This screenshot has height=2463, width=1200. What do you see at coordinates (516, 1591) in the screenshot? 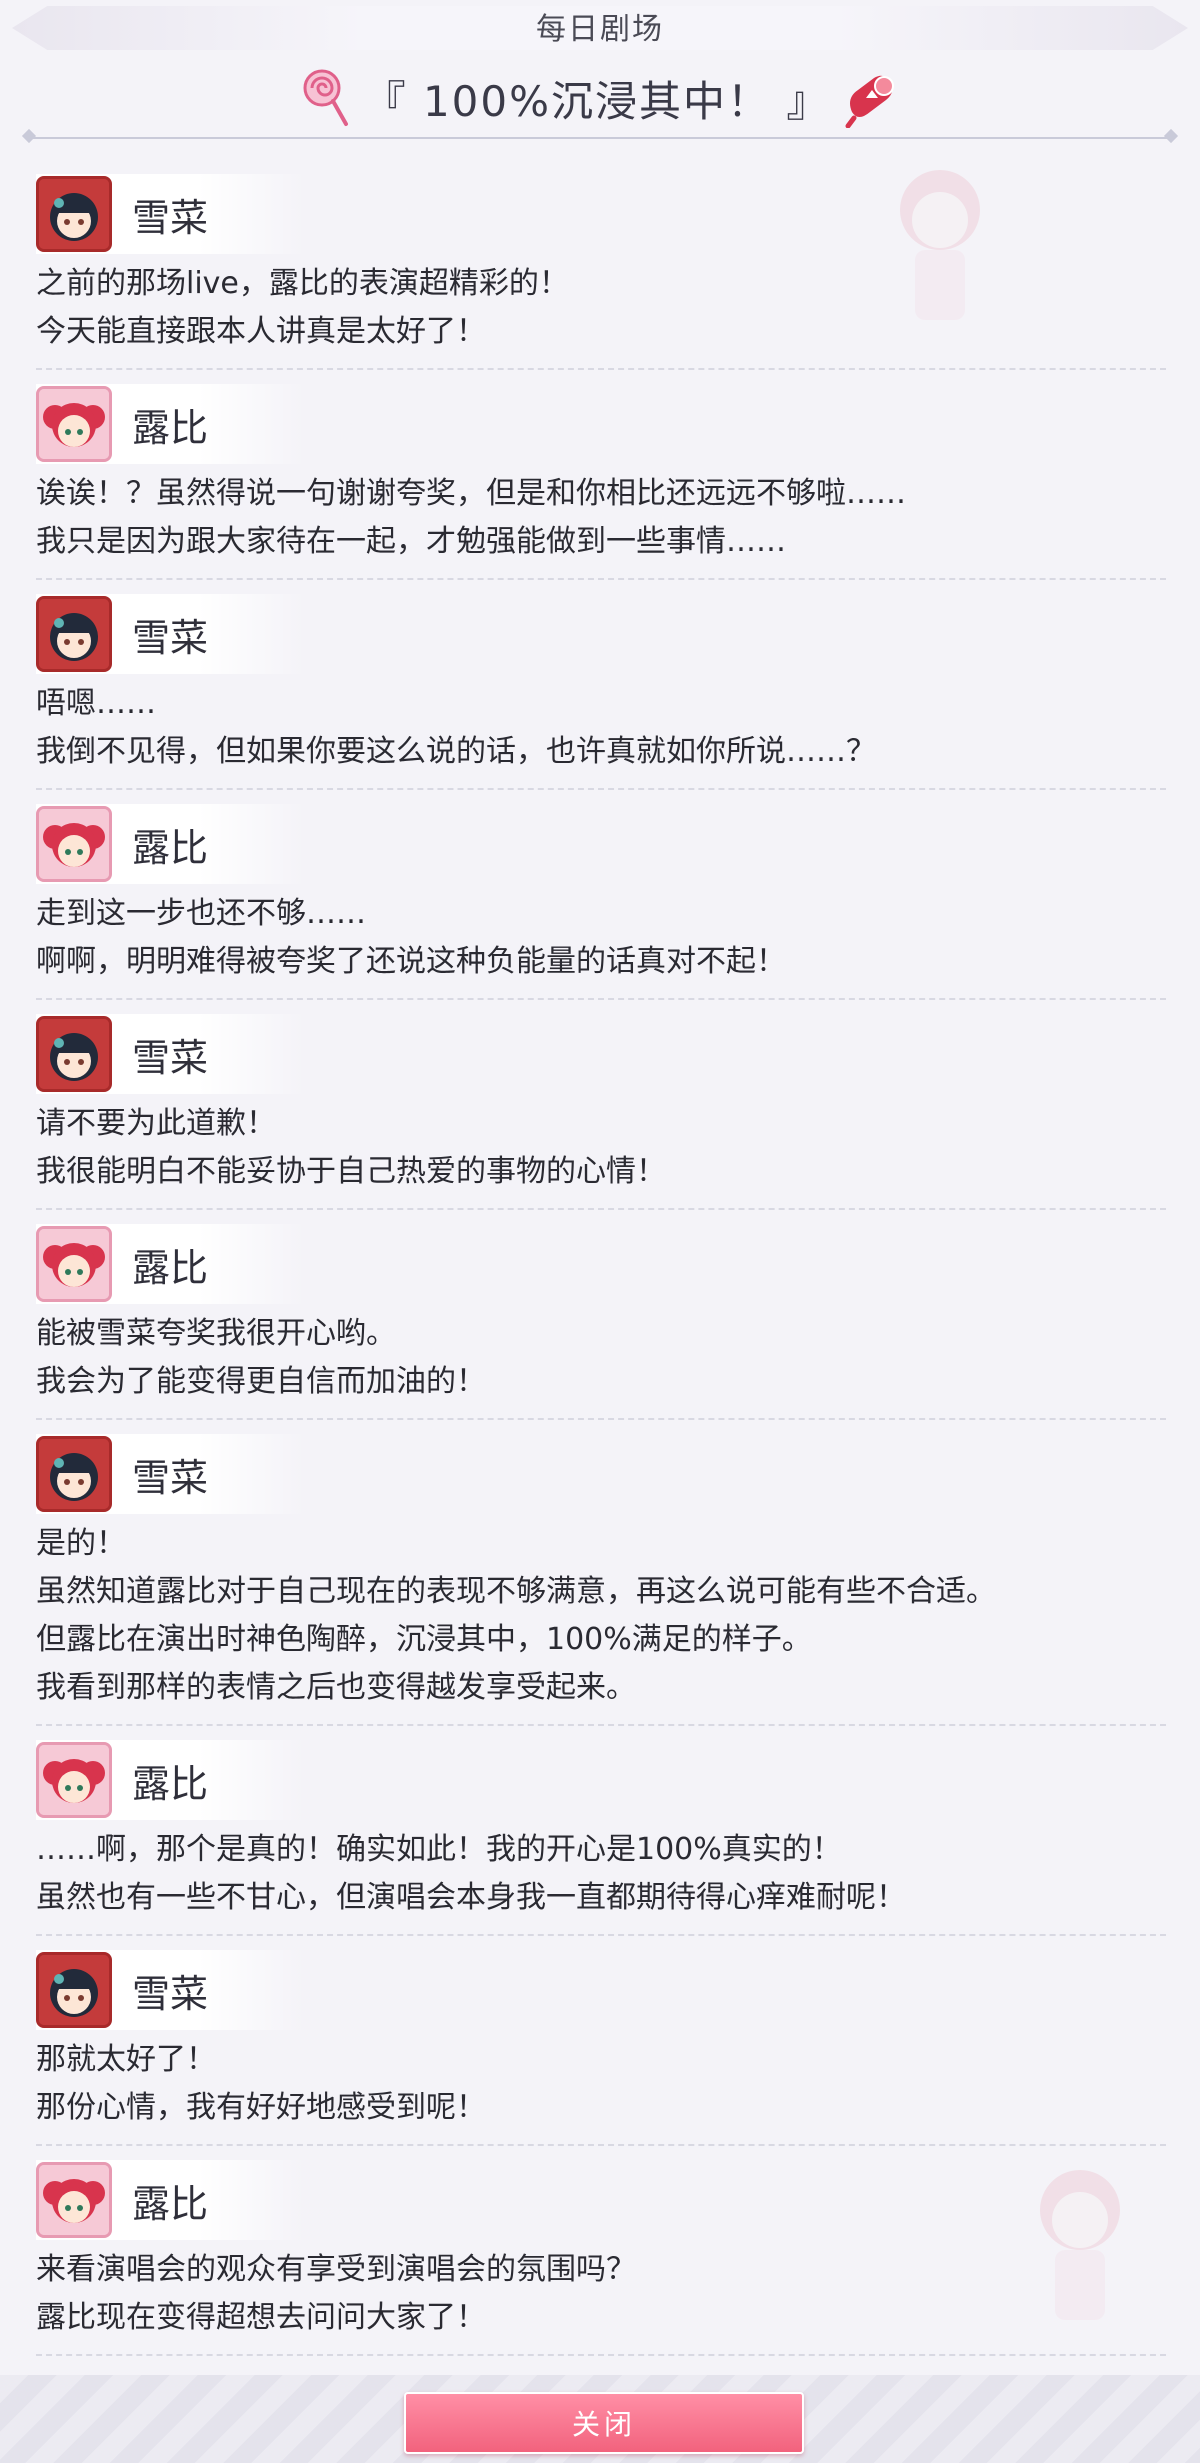
I see `dialogue-line: 虽然知道露比对于自己现在的表现不够满意，再这么说可能有些不合适。` at bounding box center [516, 1591].